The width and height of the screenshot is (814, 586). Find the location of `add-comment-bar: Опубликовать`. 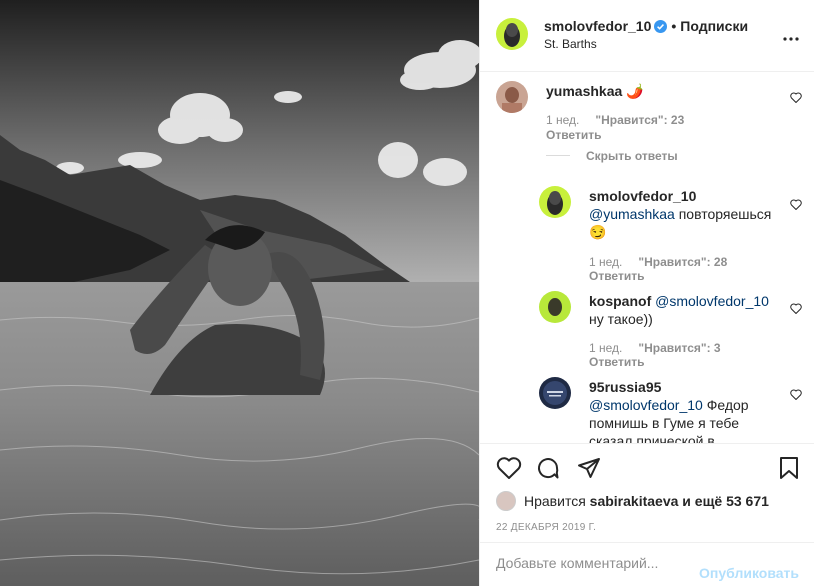

add-comment-bar: Опубликовать is located at coordinates (647, 564).